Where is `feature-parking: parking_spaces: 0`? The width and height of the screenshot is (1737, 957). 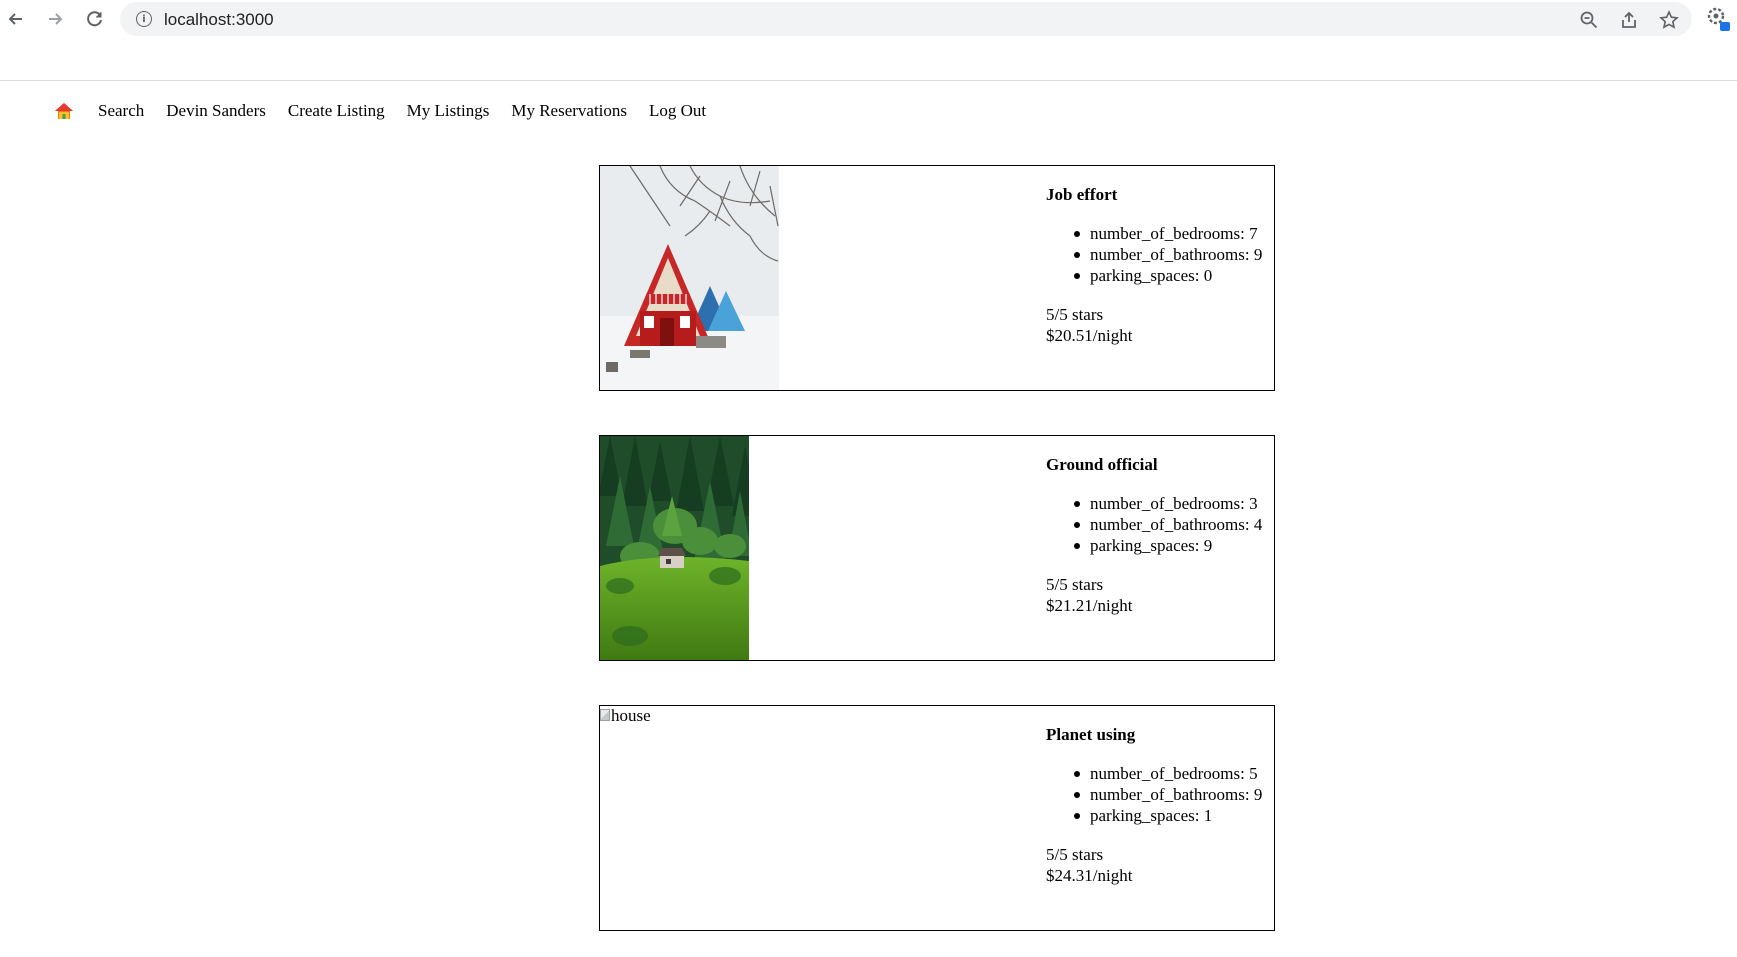 feature-parking: parking_spaces: 0 is located at coordinates (1174, 275).